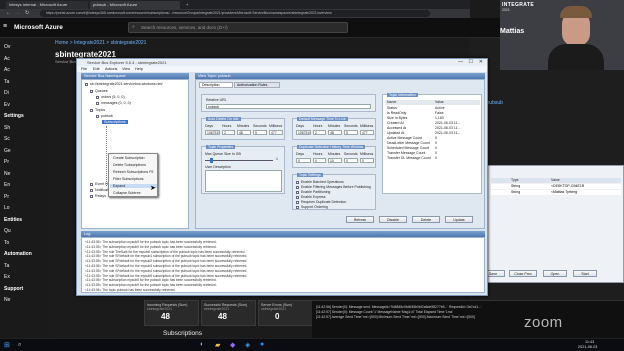 The image size is (624, 351). Describe the element at coordinates (426, 219) in the screenshot. I see `delete-button: Delete` at that location.